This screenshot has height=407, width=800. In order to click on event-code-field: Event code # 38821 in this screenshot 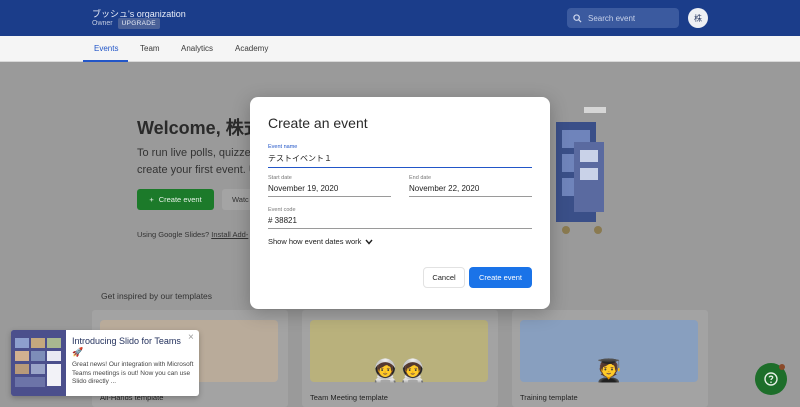, I will do `click(400, 218)`.